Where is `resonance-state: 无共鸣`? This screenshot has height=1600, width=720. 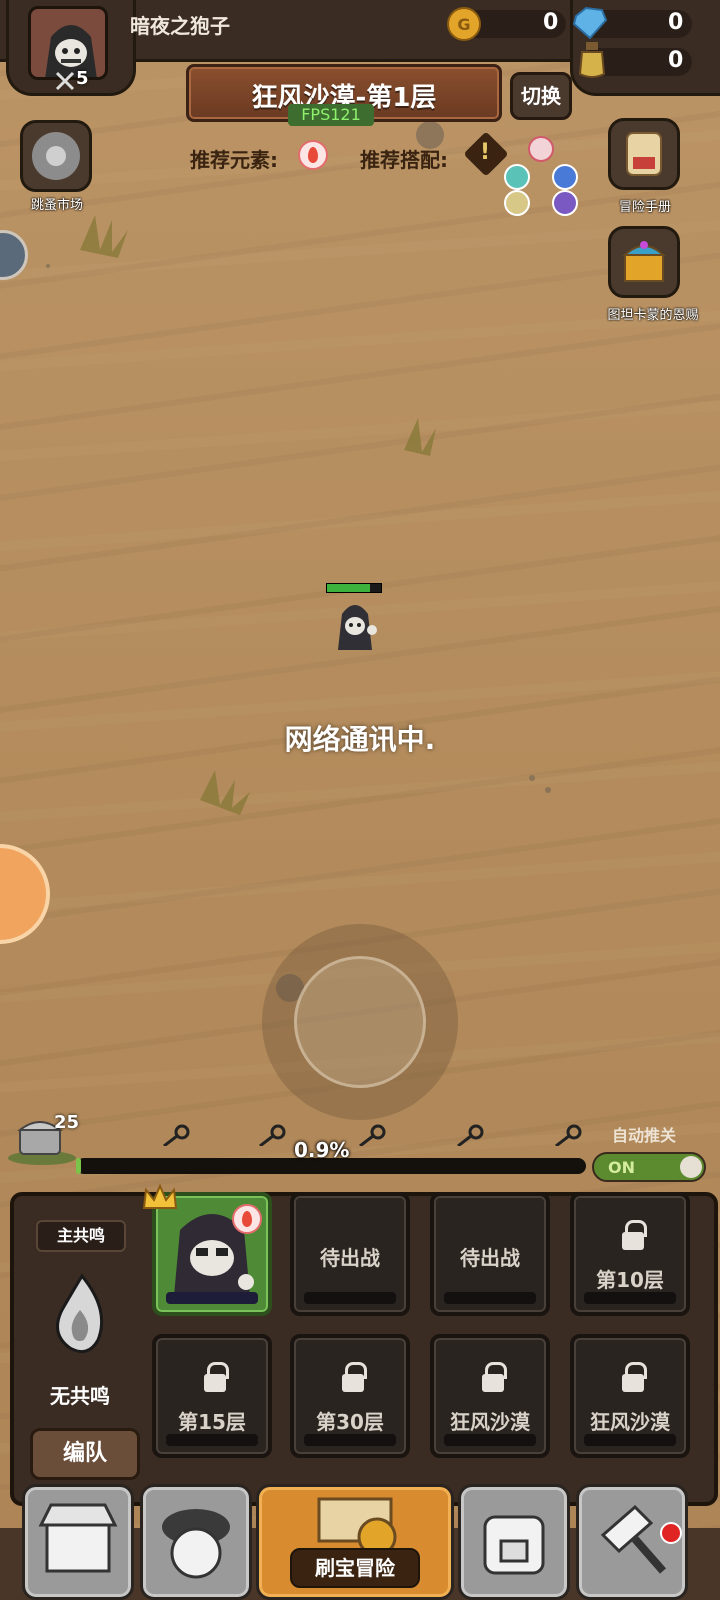 resonance-state: 无共鸣 is located at coordinates (80, 1396).